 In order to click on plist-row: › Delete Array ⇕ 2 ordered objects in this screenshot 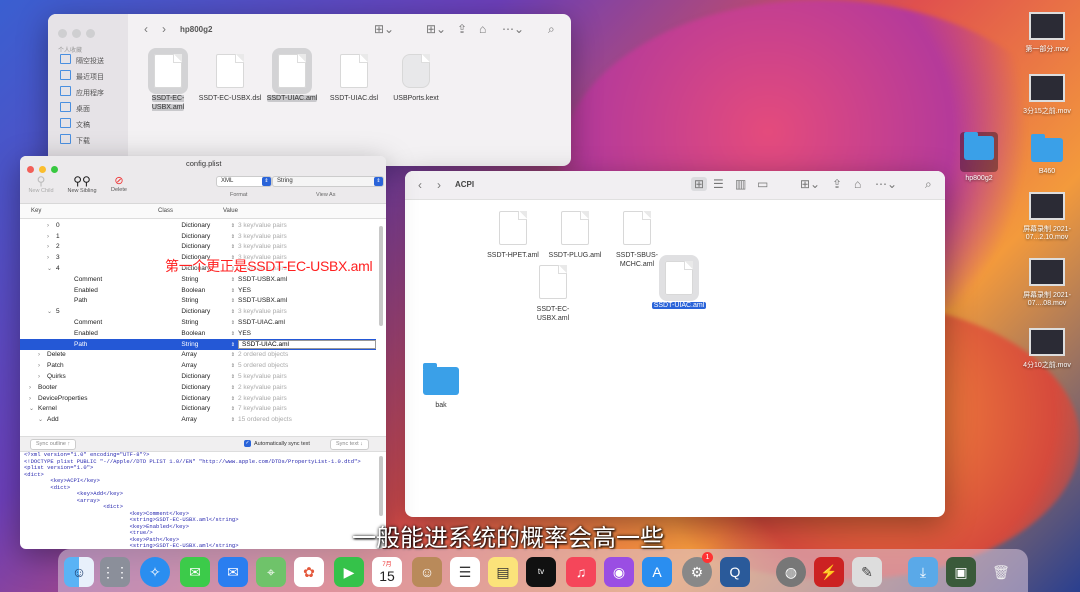, I will do `click(198, 355)`.